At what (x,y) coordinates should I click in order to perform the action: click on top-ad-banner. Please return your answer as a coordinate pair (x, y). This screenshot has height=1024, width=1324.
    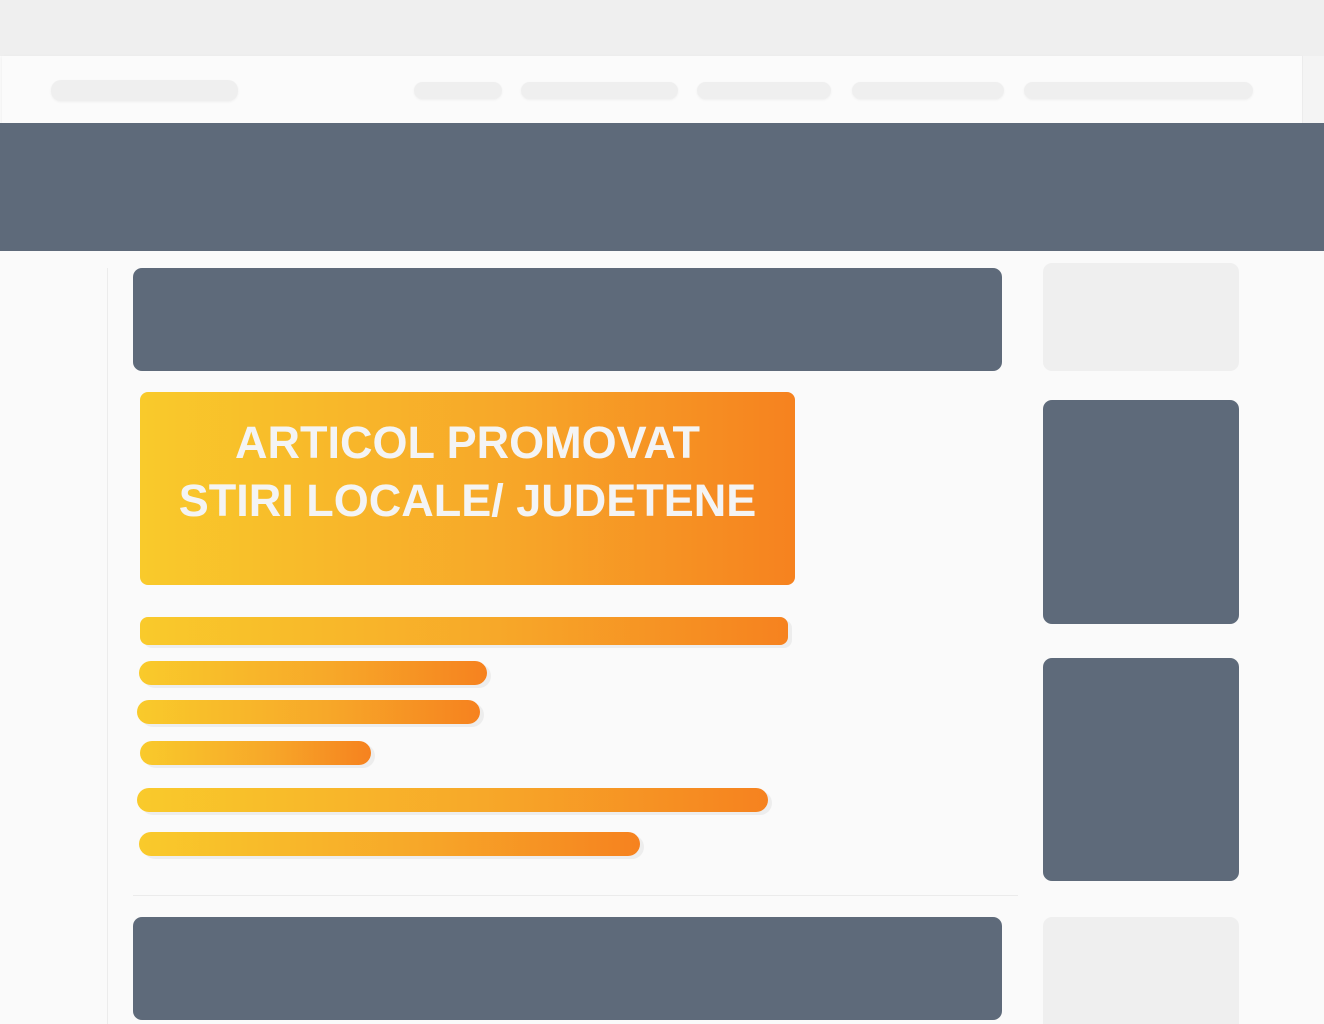
    Looking at the image, I should click on (567, 319).